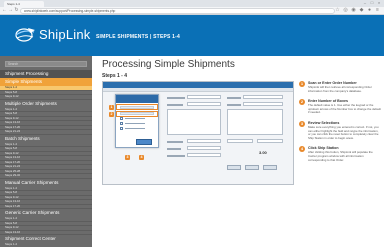  I want to click on forward-icon: →, so click(10, 10).